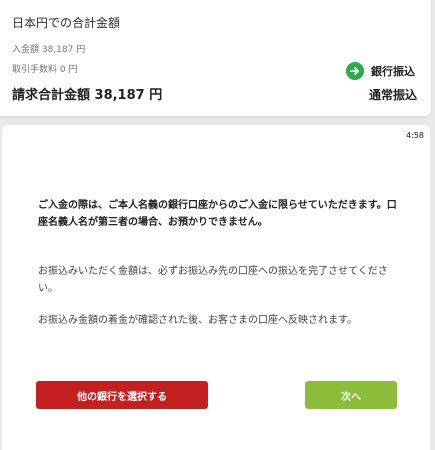 Image resolution: width=435 pixels, height=450 pixels. What do you see at coordinates (213, 280) in the screenshot?
I see `notice-transfer-amount: お振込みいただく金額は、必ずお振込み先の口座への振込を完了させてください。` at bounding box center [213, 280].